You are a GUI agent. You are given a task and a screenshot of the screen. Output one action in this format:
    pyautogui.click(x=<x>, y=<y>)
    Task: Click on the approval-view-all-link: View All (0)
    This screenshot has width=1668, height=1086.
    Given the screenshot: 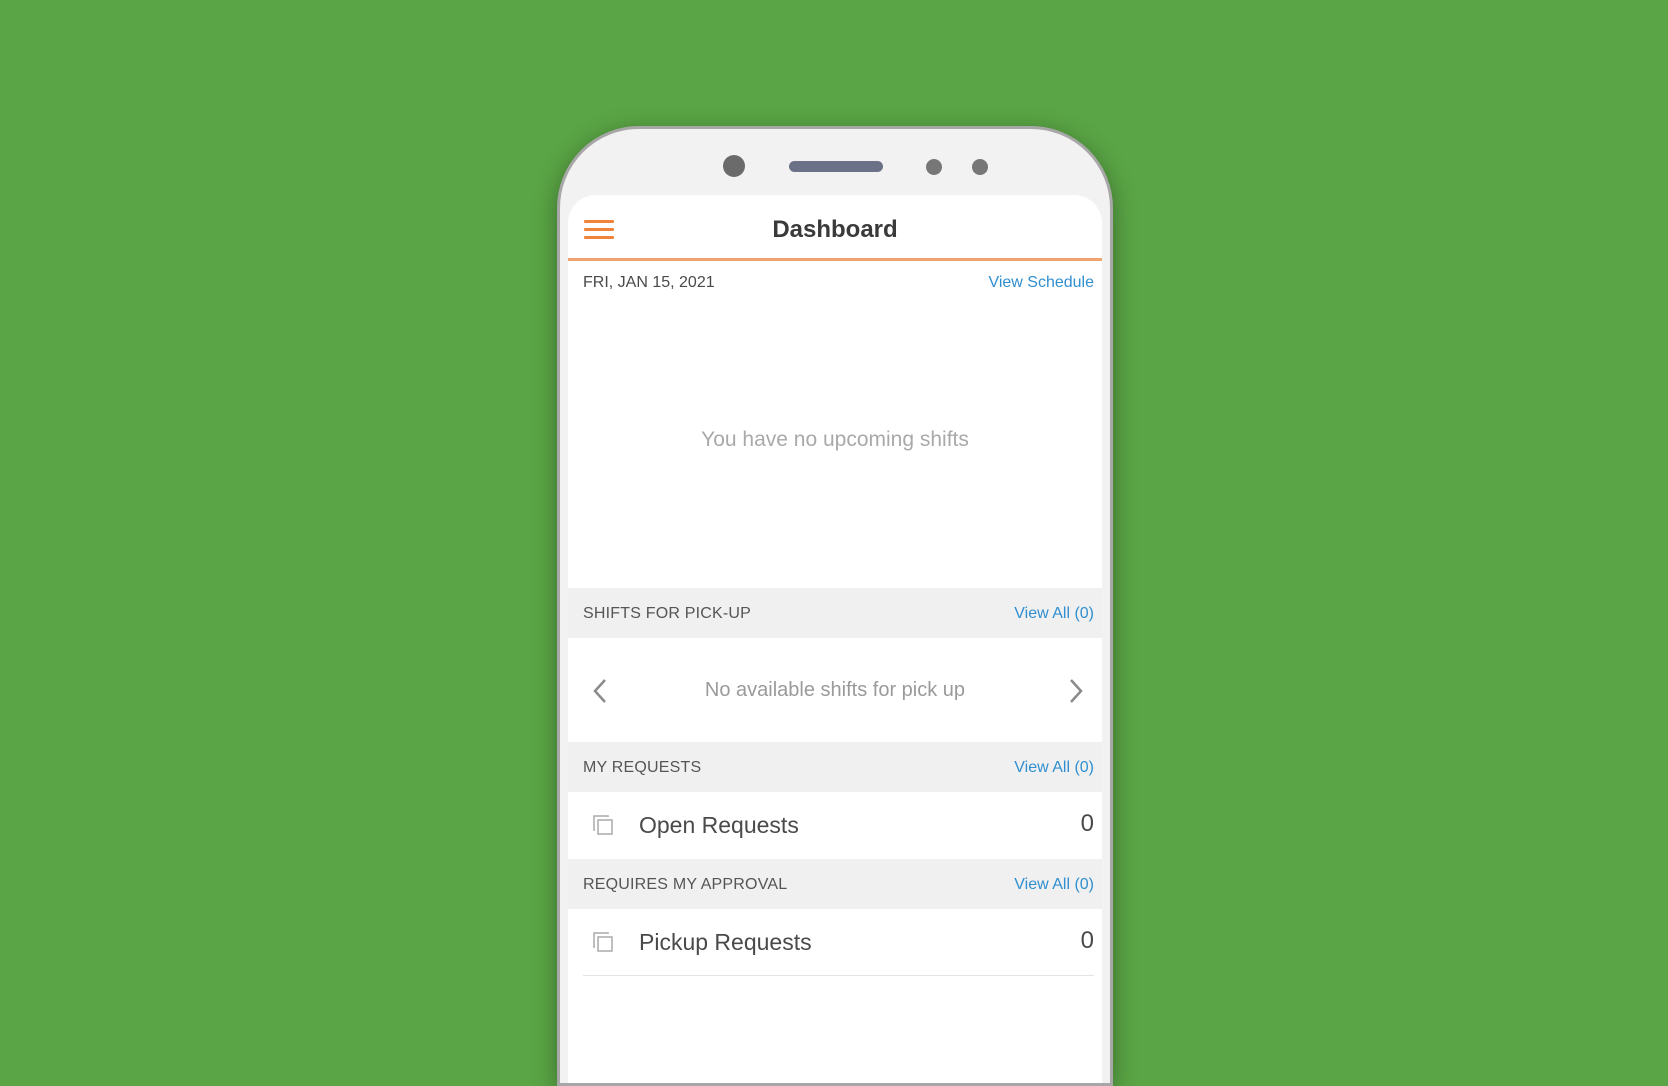 What is the action you would take?
    pyautogui.click(x=1054, y=885)
    